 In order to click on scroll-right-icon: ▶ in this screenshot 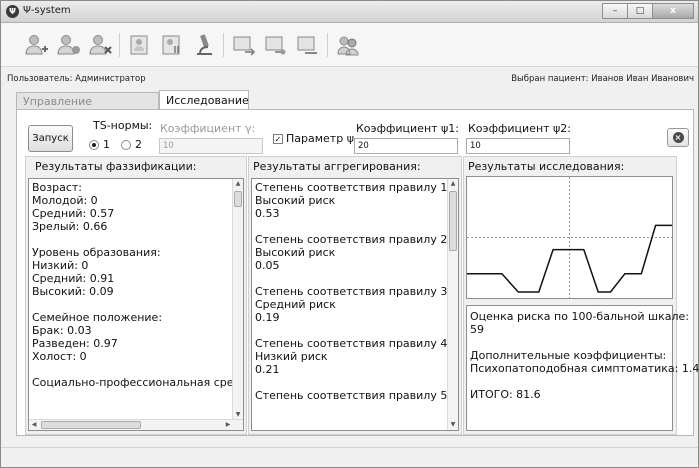, I will do `click(228, 425)`.